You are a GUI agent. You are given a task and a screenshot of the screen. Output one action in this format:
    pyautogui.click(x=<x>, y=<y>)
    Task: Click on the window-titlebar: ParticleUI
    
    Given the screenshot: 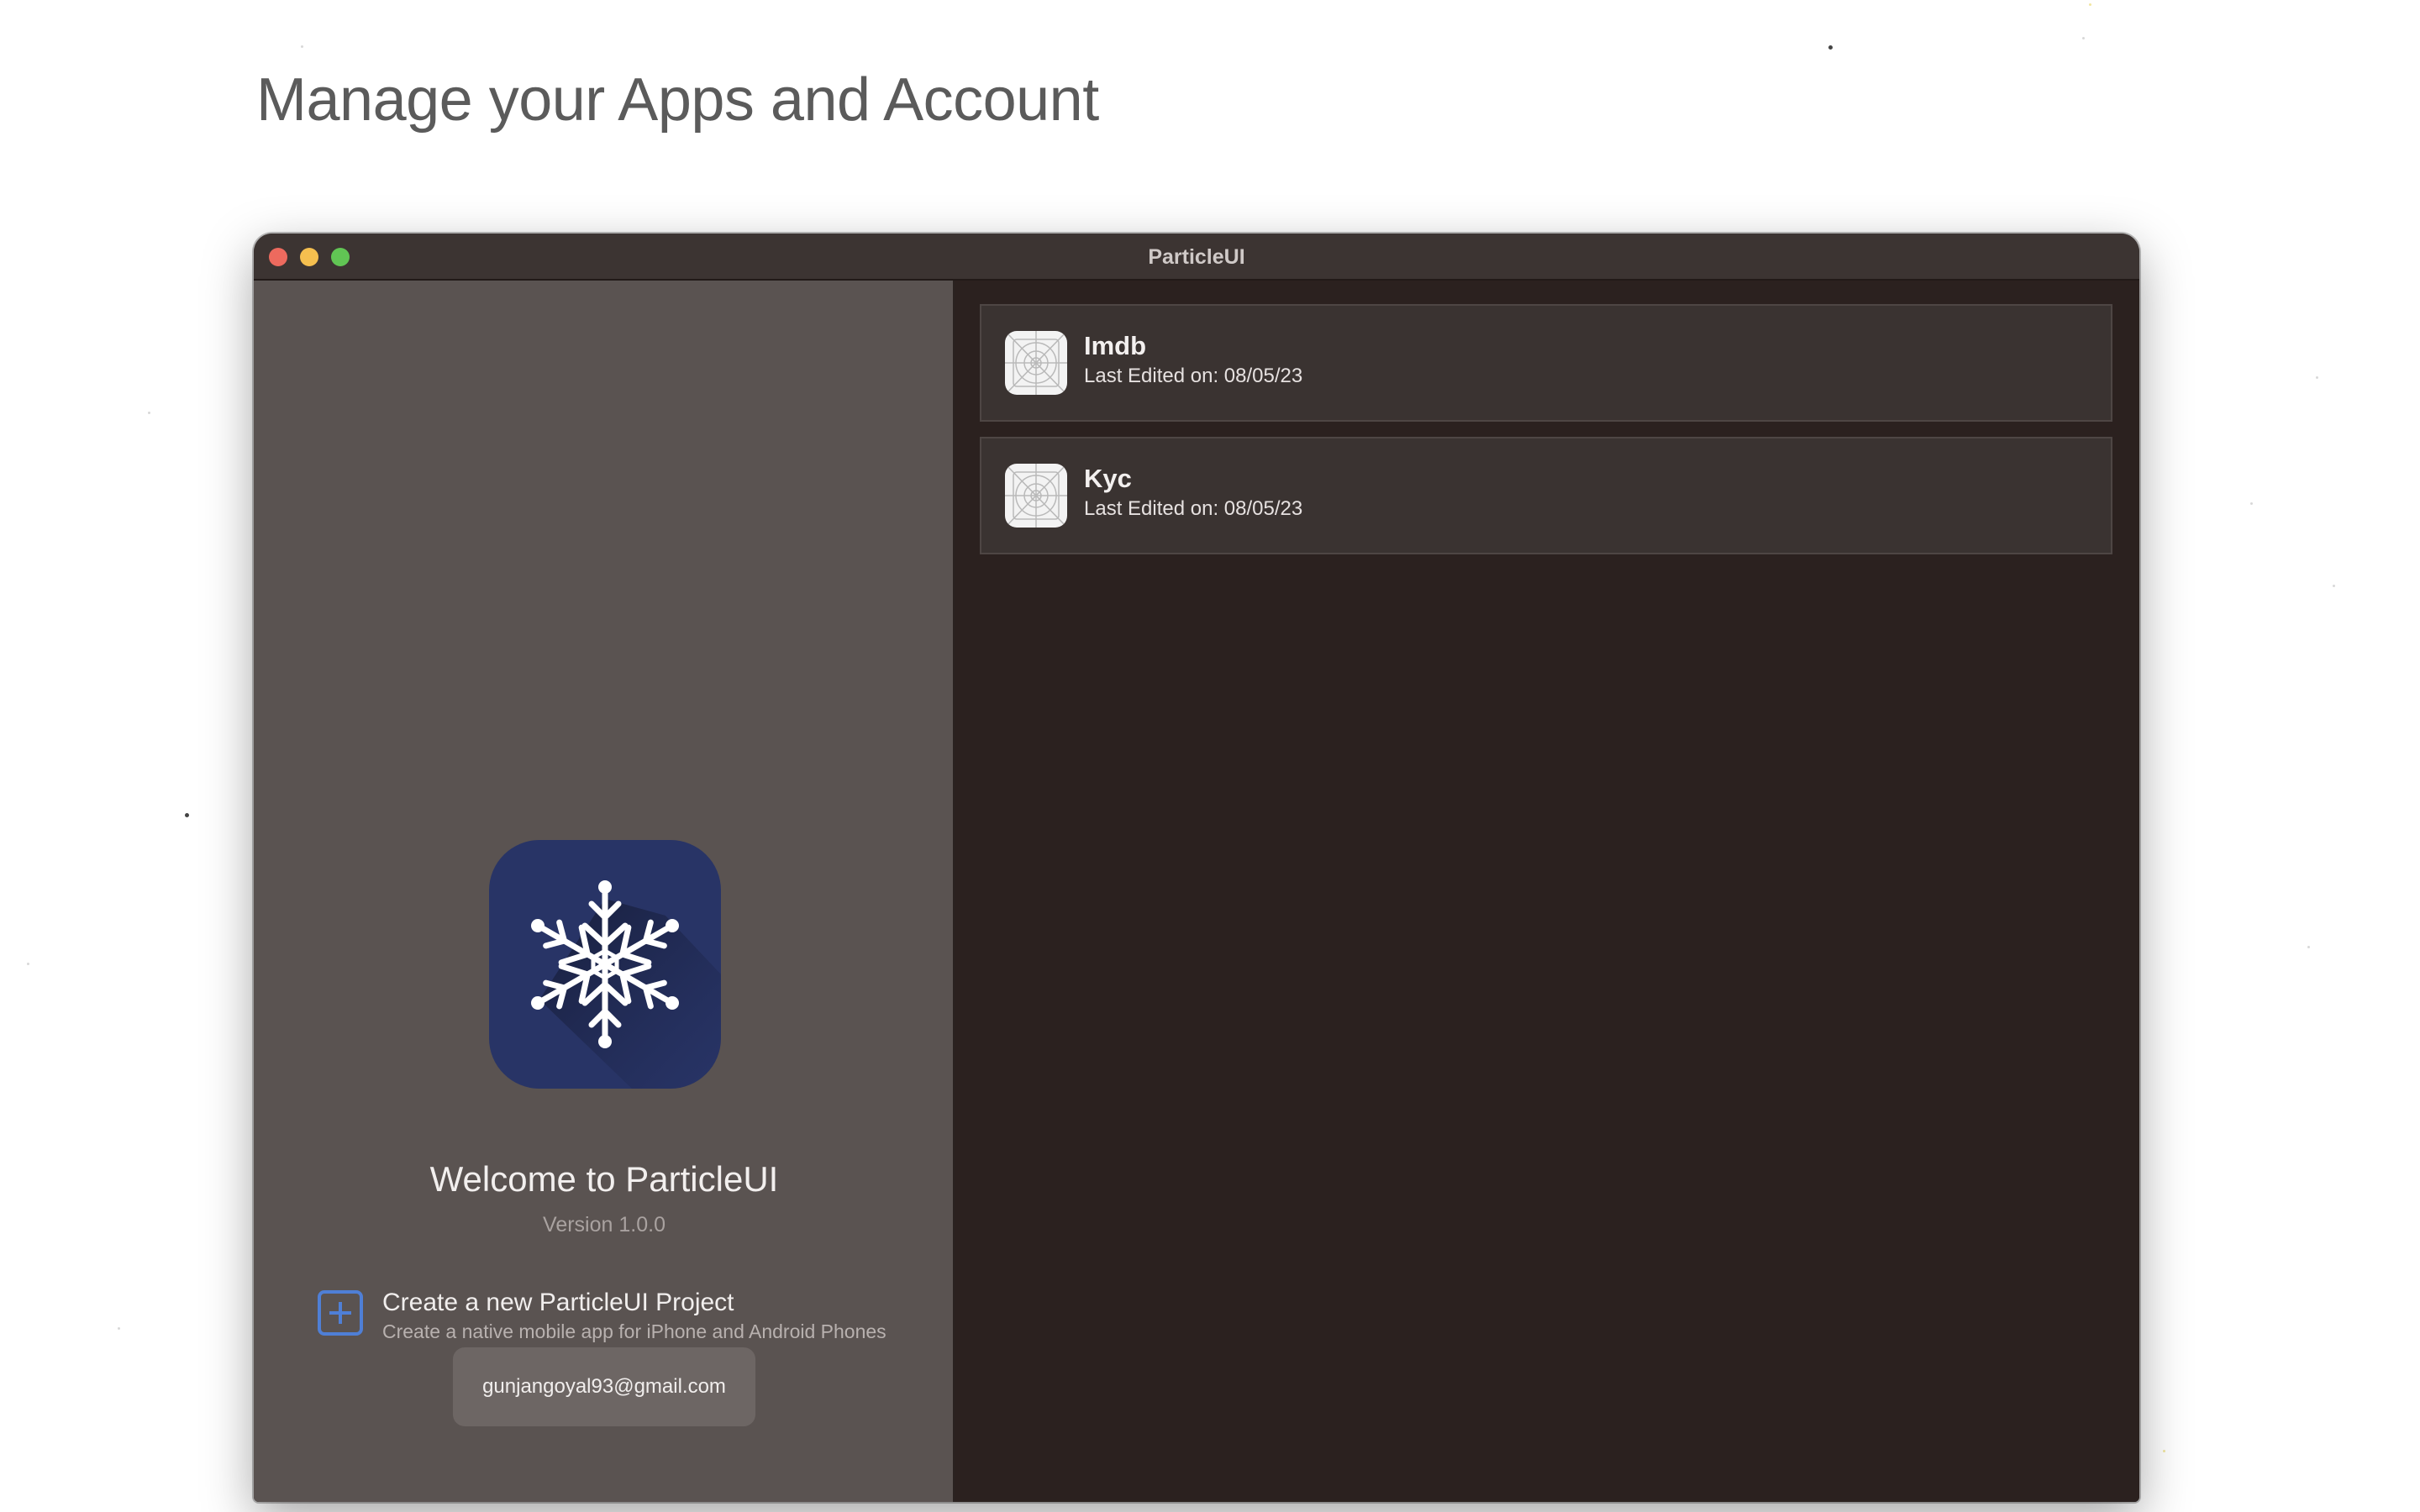 What is the action you would take?
    pyautogui.click(x=1196, y=257)
    